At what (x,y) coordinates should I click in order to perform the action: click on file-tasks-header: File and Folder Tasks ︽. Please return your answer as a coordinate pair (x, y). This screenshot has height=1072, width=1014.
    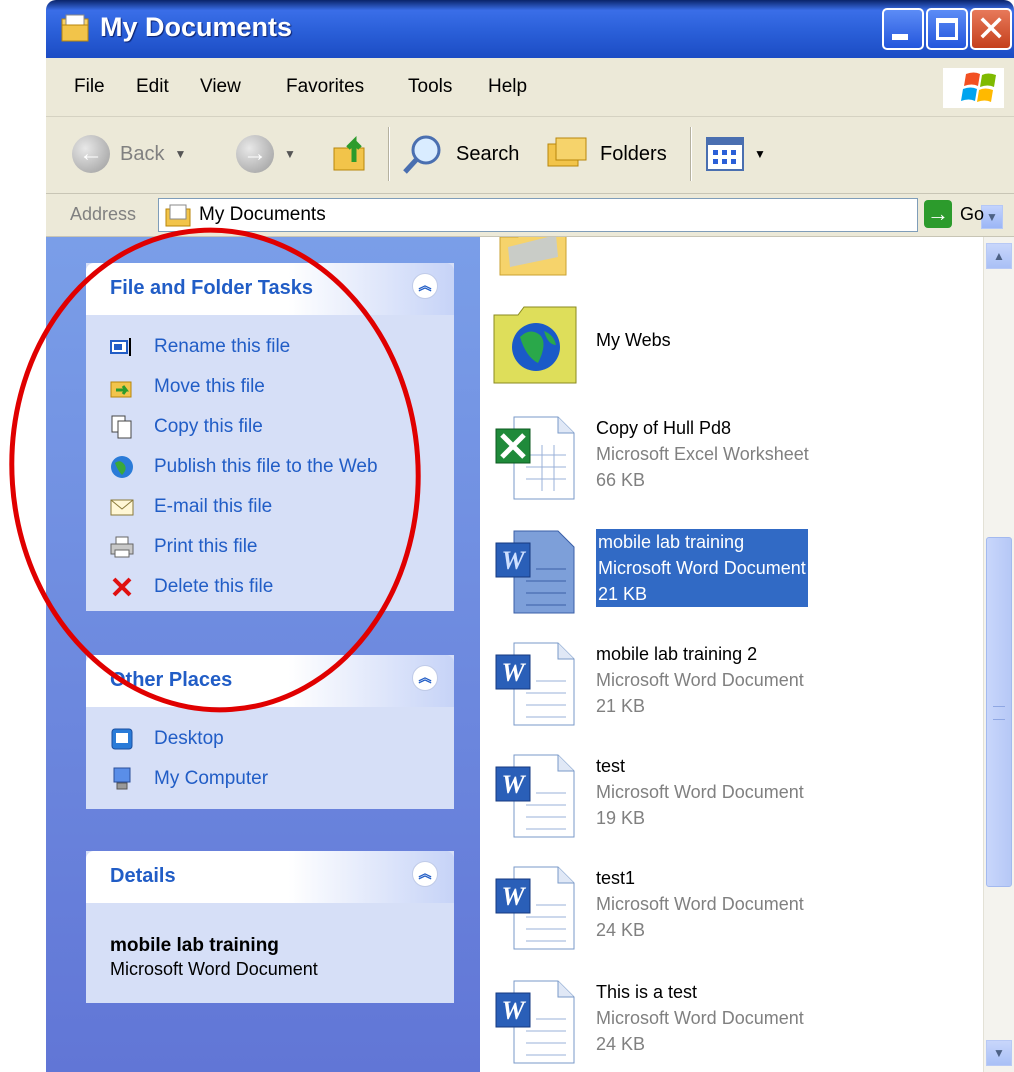
    Looking at the image, I should click on (270, 289).